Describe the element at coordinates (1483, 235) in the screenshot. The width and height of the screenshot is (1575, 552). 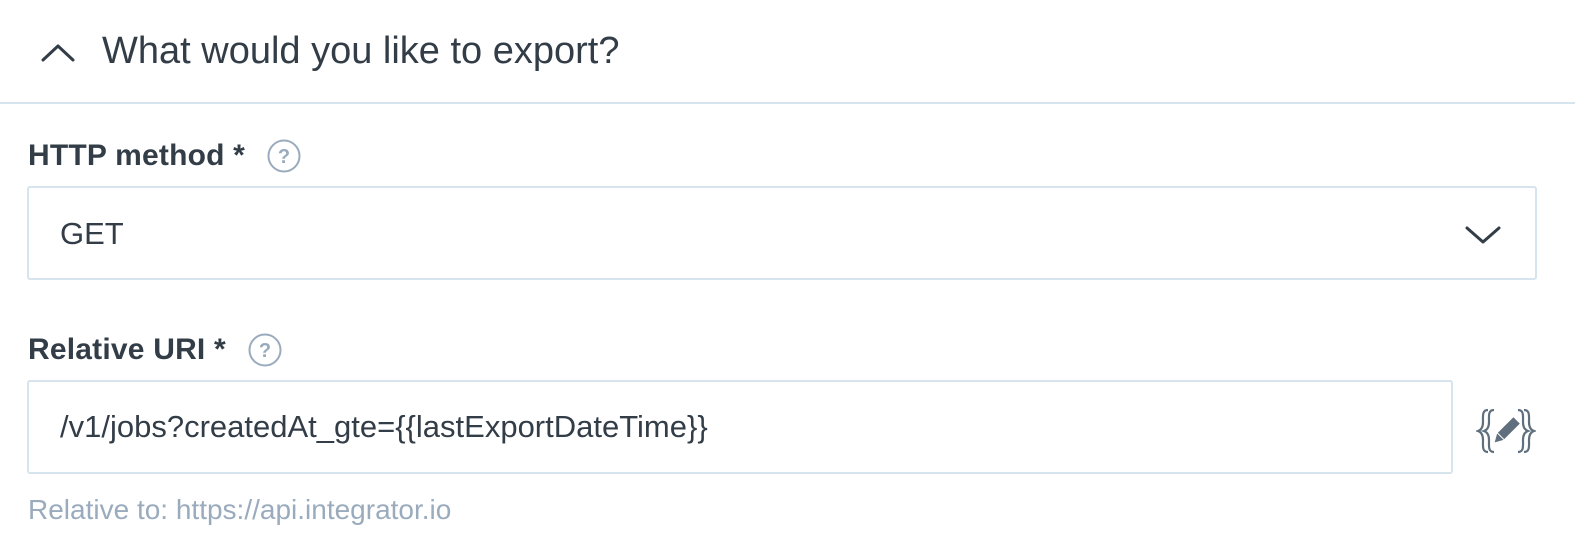
I see `chevron-down-icon` at that location.